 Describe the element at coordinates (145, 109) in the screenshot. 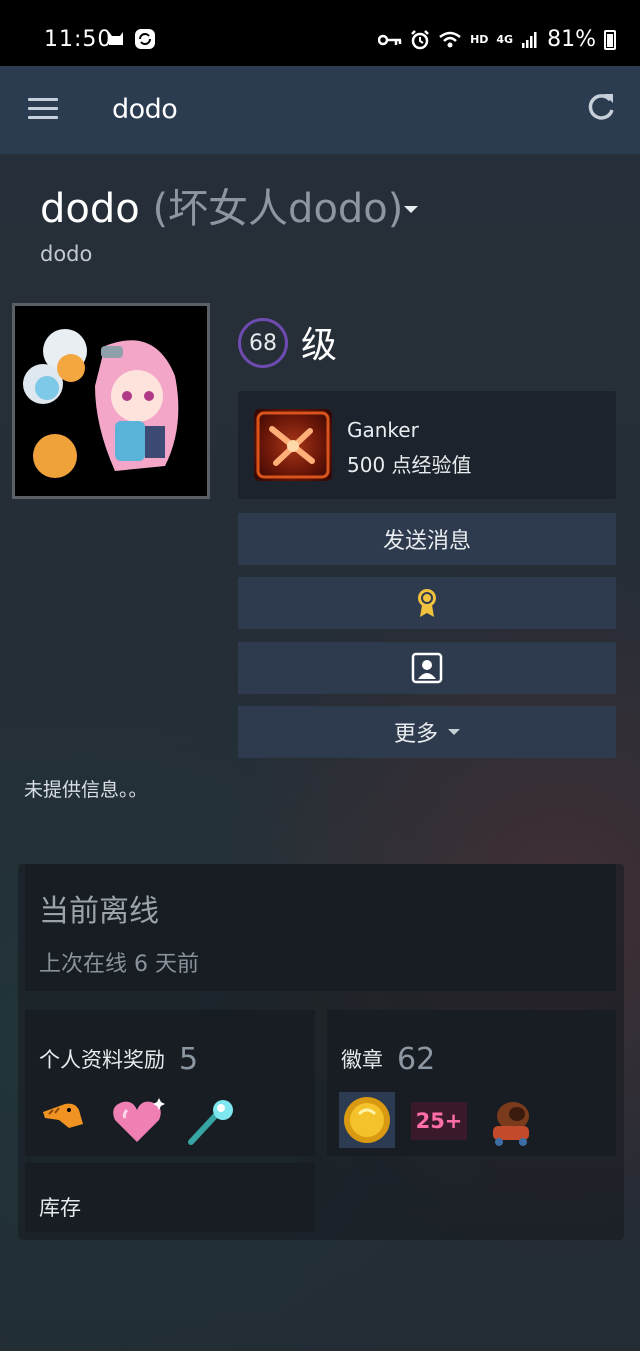

I see `app-bar-title: dodo` at that location.